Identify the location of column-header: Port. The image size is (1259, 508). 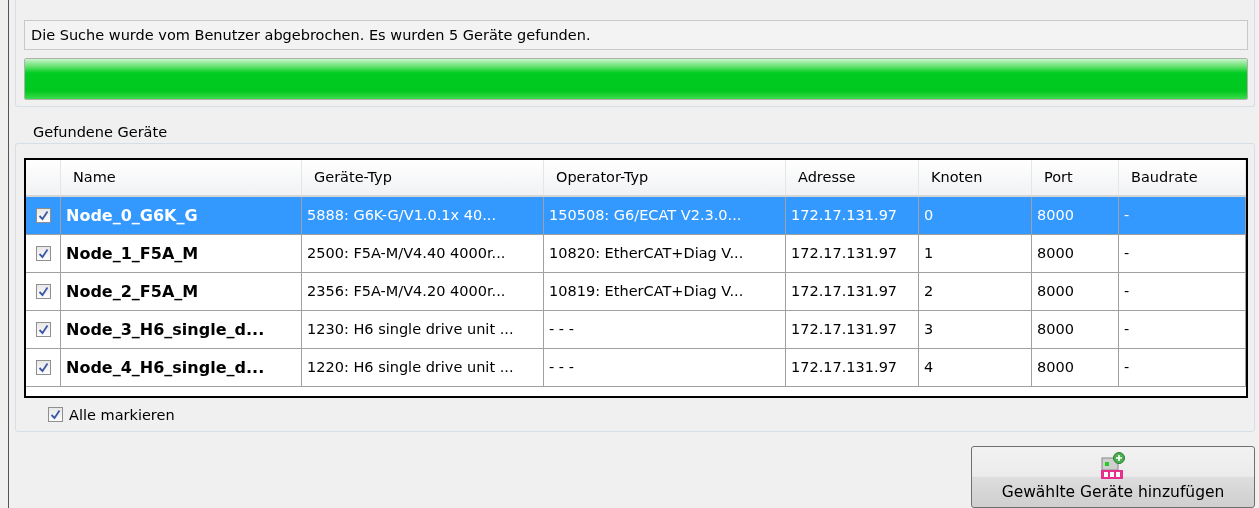
(1075, 177).